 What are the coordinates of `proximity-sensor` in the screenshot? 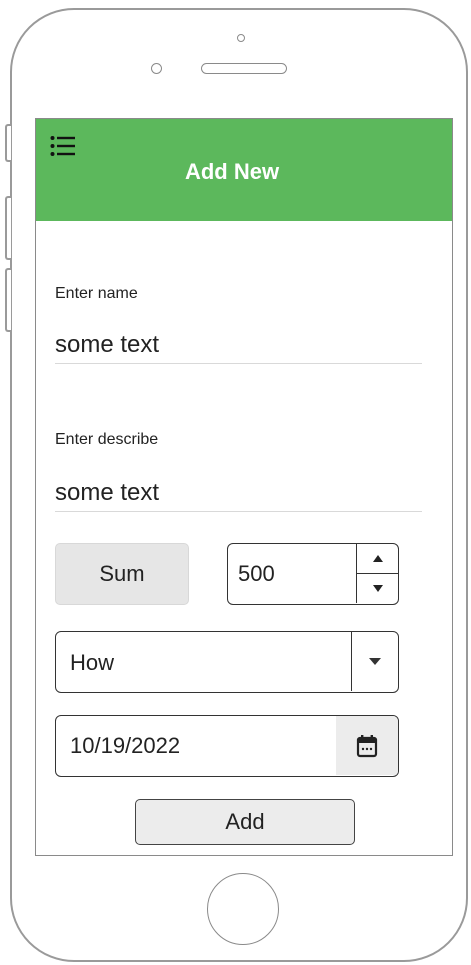 It's located at (156, 68).